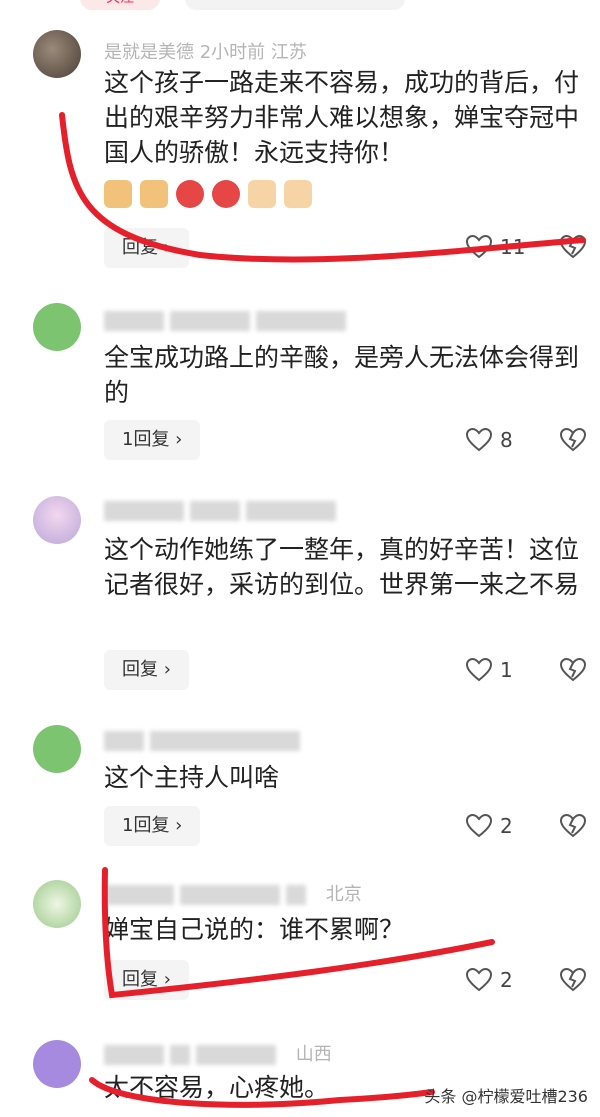 The image size is (600, 1117). Describe the element at coordinates (495, 247) in the screenshot. I see `like-button: 11` at that location.